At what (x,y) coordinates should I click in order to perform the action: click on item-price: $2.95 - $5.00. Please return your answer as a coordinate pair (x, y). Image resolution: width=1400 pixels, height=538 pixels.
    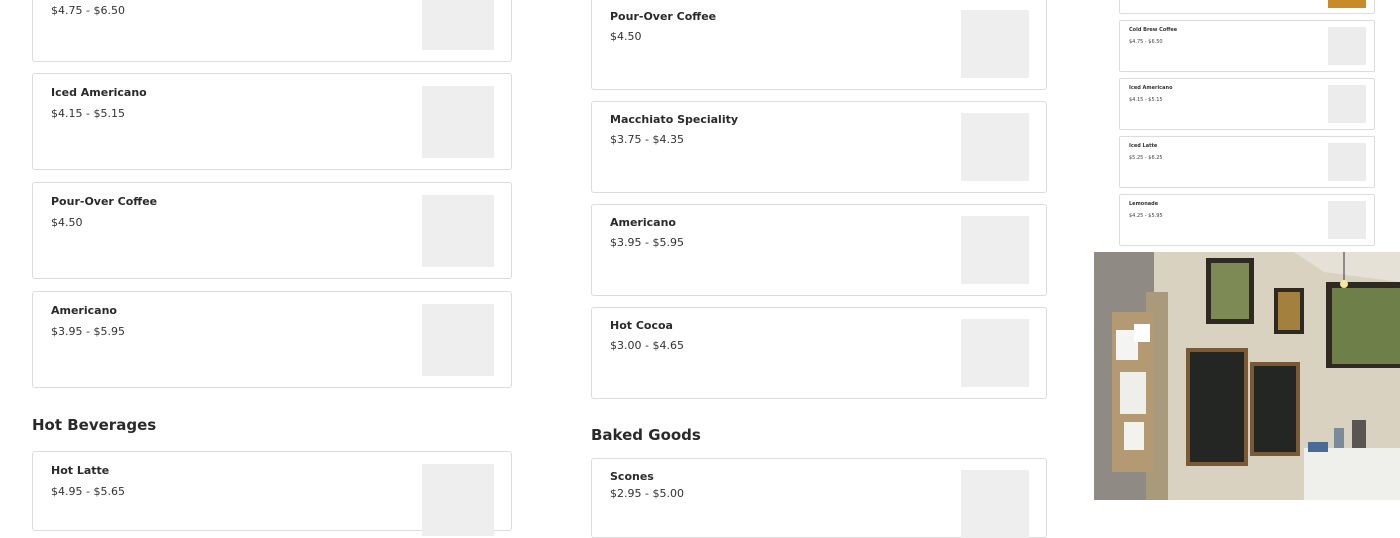
    Looking at the image, I should click on (647, 493).